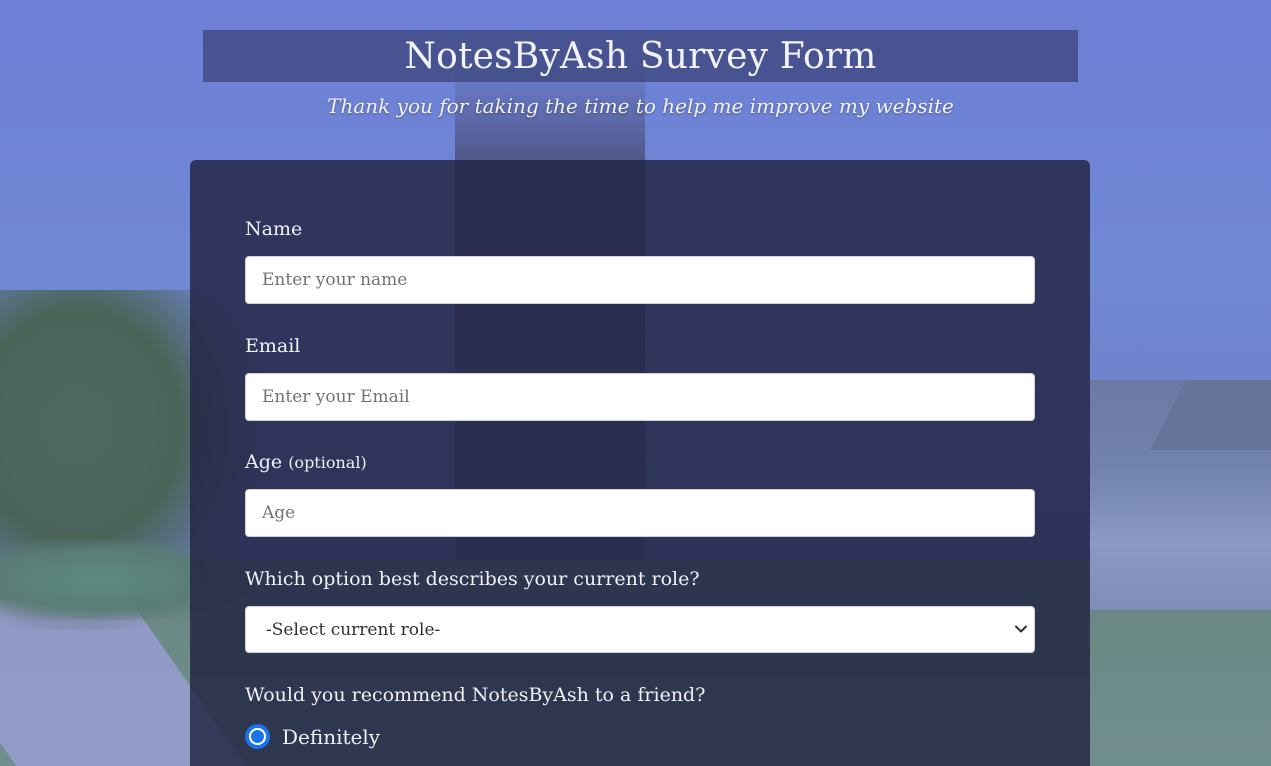 The height and width of the screenshot is (766, 1271). Describe the element at coordinates (273, 346) in the screenshot. I see `email-label: Email` at that location.